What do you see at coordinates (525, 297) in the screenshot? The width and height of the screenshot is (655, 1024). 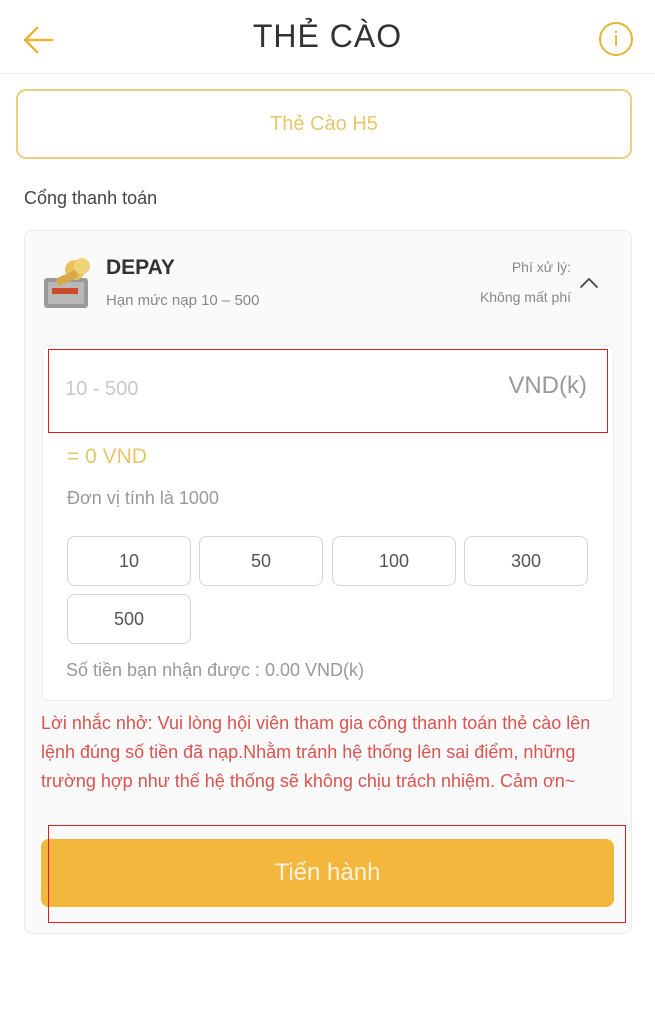 I see `fee-value: Không mất phí` at bounding box center [525, 297].